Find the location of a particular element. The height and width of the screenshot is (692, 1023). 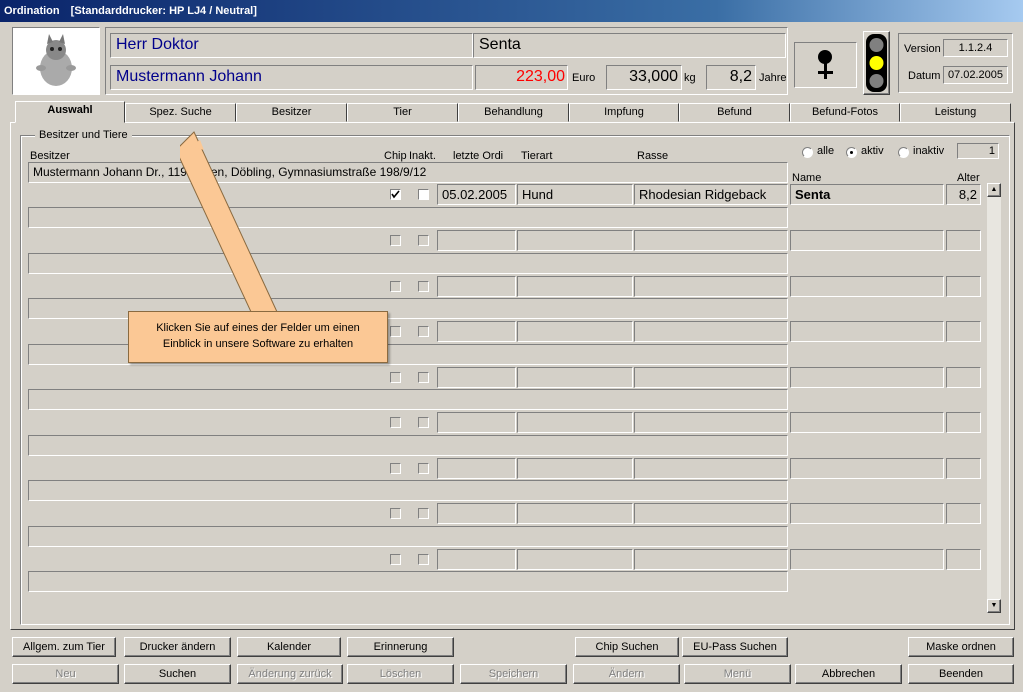

owner-name-field: Mustermann Johann is located at coordinates (291, 77).